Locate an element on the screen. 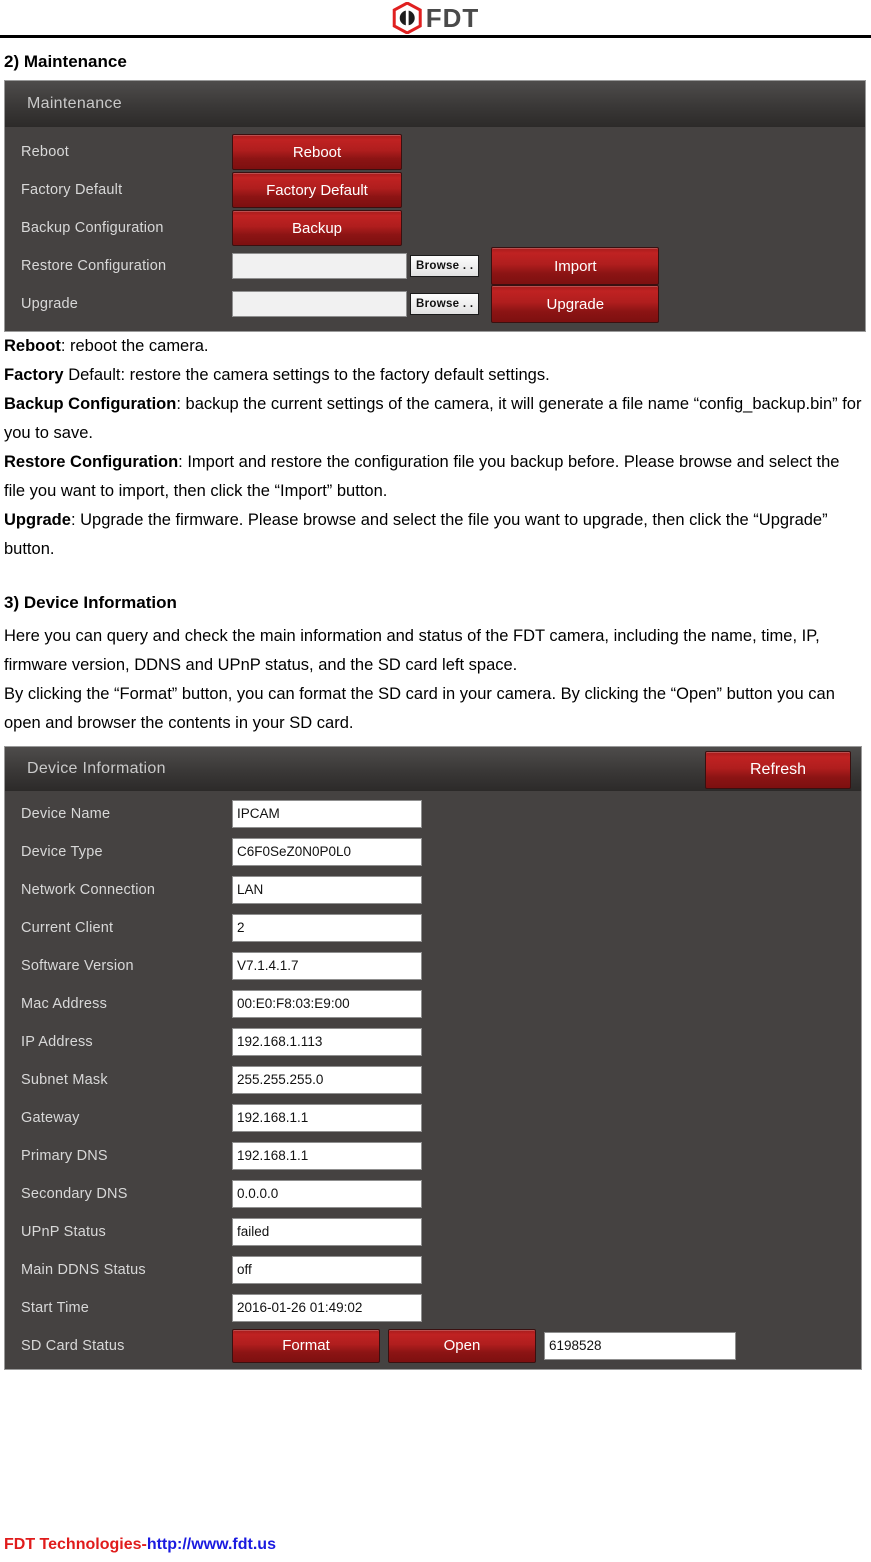  primary-dns-value: 192.168.1.1 is located at coordinates (327, 1155).